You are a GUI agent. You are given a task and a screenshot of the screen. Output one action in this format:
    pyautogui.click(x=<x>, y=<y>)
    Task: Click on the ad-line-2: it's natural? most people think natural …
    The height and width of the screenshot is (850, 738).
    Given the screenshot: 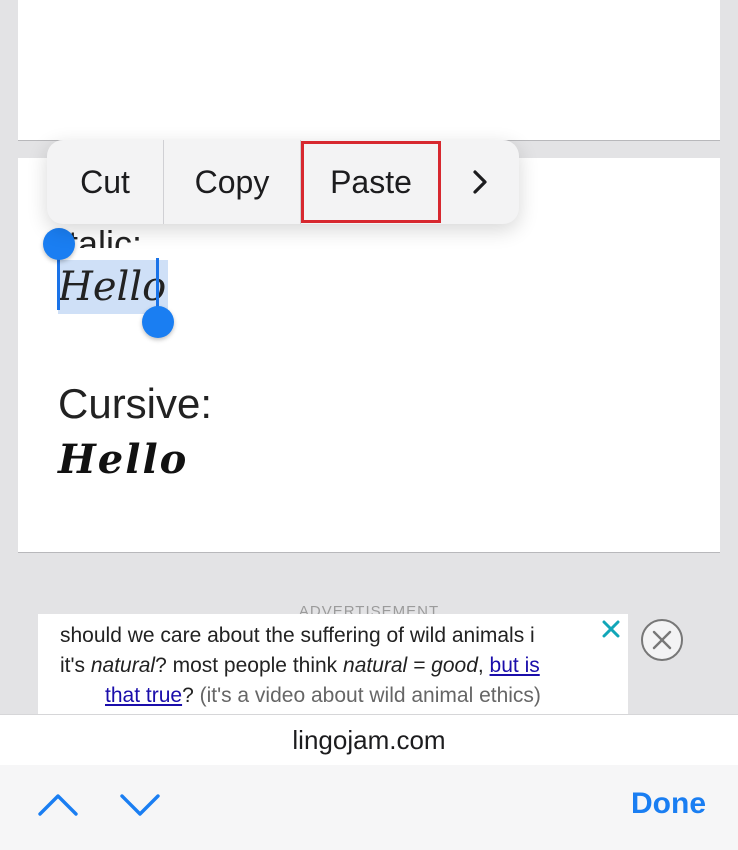 What is the action you would take?
    pyautogui.click(x=300, y=666)
    